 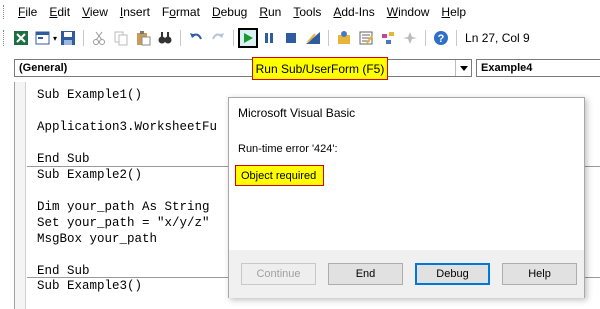 What do you see at coordinates (165, 38) in the screenshot?
I see `find-icon` at bounding box center [165, 38].